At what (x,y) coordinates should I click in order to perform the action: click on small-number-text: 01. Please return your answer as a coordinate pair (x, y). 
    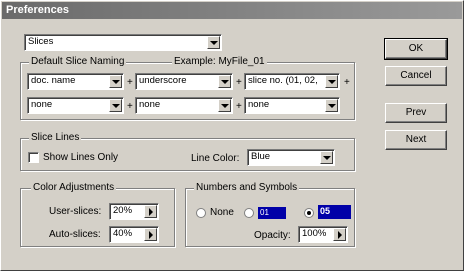
    Looking at the image, I should click on (264, 212).